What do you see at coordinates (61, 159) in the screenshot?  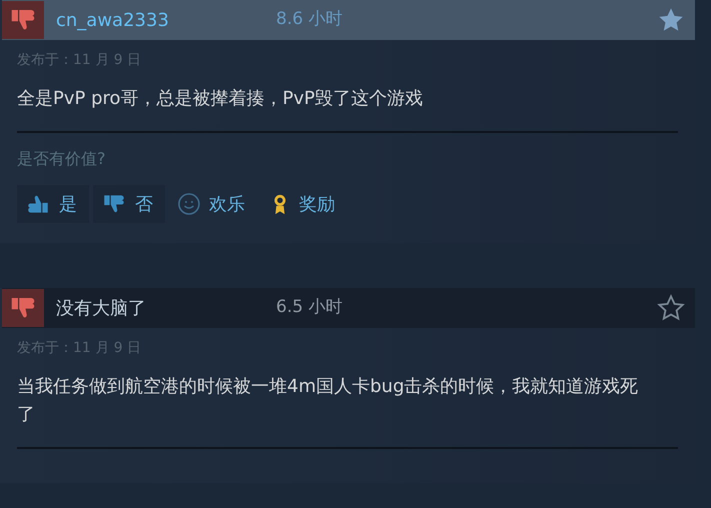 I see `helpful-prompt: 是否有价值?` at bounding box center [61, 159].